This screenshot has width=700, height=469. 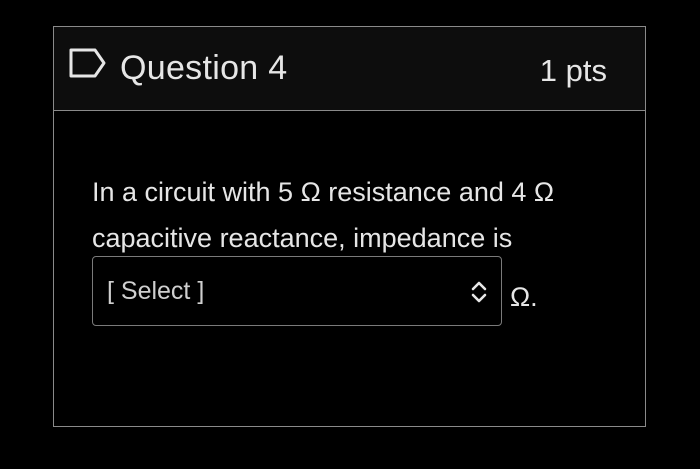 I want to click on question-points: 1 pts, so click(x=573, y=70).